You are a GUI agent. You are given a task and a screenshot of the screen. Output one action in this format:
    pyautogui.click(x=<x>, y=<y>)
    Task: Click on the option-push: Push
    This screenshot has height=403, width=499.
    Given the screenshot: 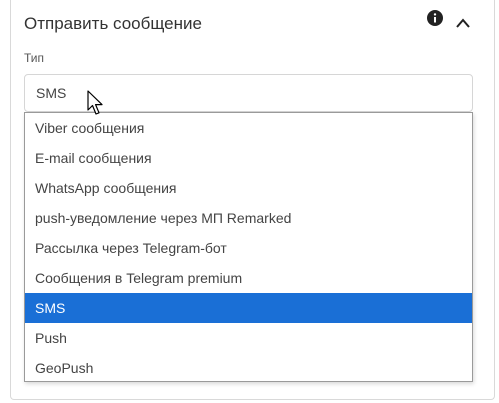 What is the action you would take?
    pyautogui.click(x=248, y=338)
    